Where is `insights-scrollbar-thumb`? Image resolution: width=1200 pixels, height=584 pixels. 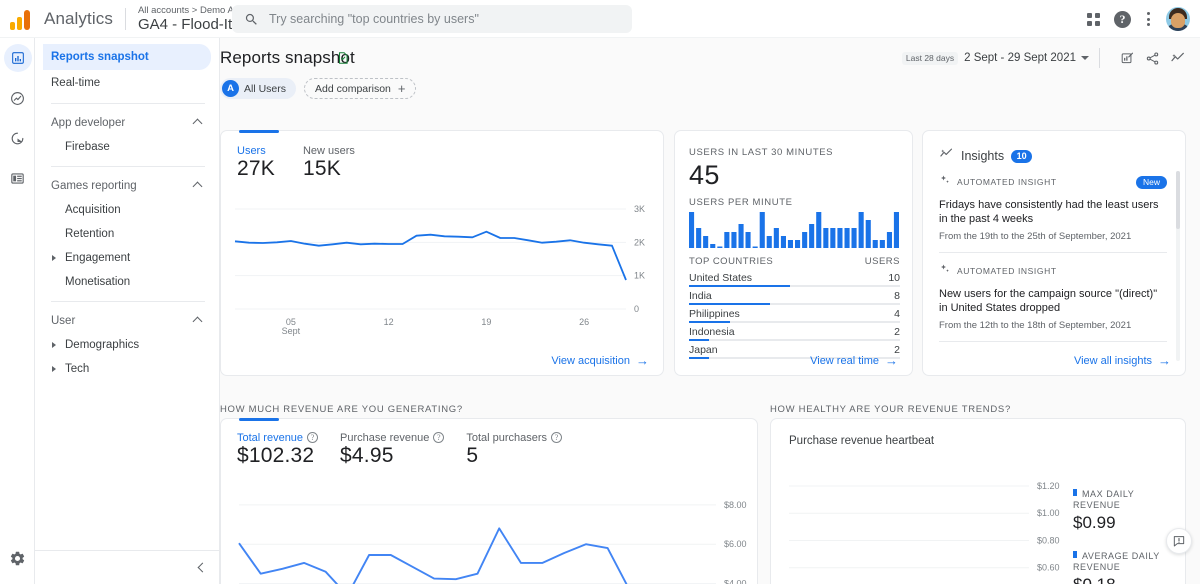 insights-scrollbar-thumb is located at coordinates (1178, 200).